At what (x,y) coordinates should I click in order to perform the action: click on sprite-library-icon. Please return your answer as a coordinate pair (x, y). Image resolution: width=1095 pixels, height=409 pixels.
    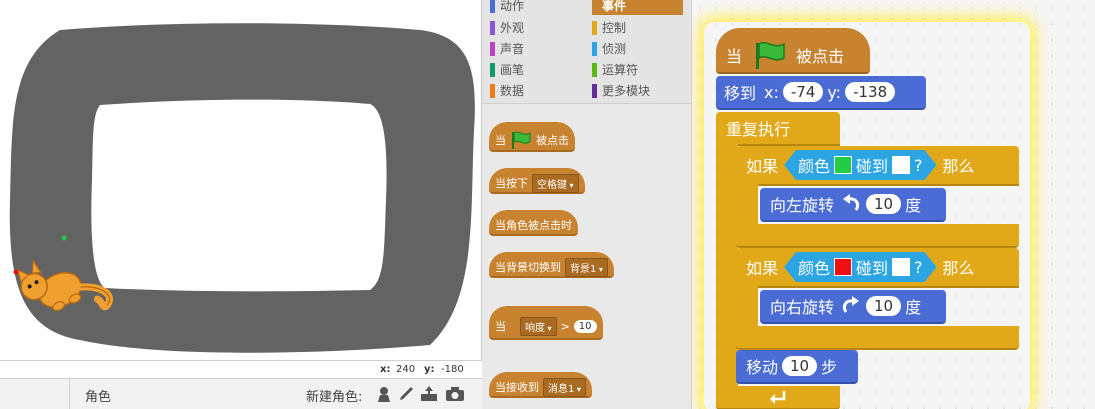
    Looking at the image, I should click on (384, 394).